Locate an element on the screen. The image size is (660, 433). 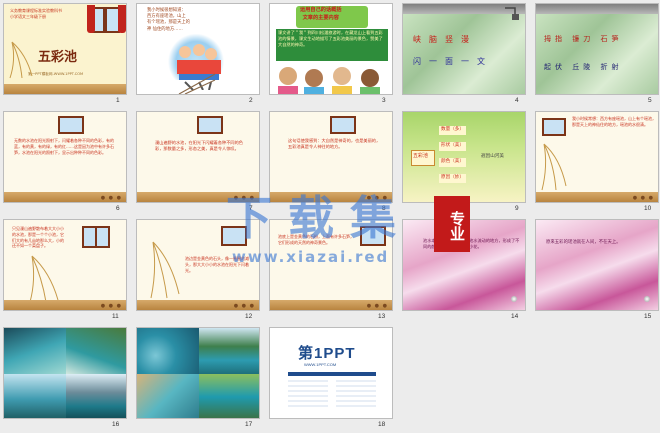
slide-text: 池边是金黄色的石头，像一圈圈的滩头，那大大小小的水池在阳光下闪着光。 is located at coordinates (217, 264).